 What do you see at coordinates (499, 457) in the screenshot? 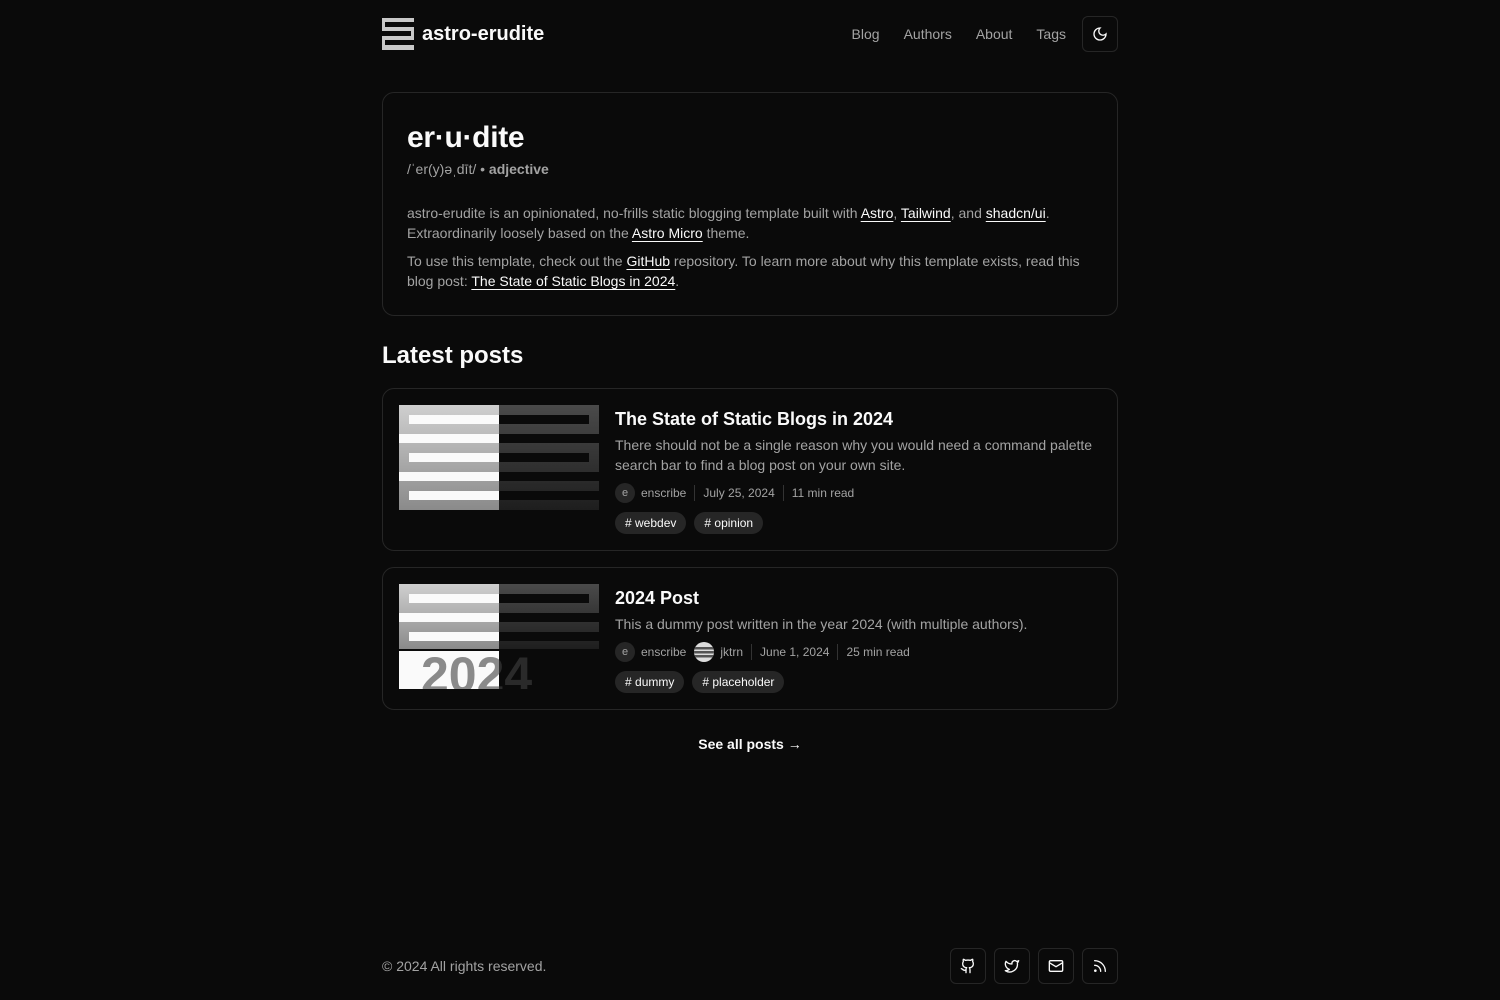
I see `post-thumbnail` at bounding box center [499, 457].